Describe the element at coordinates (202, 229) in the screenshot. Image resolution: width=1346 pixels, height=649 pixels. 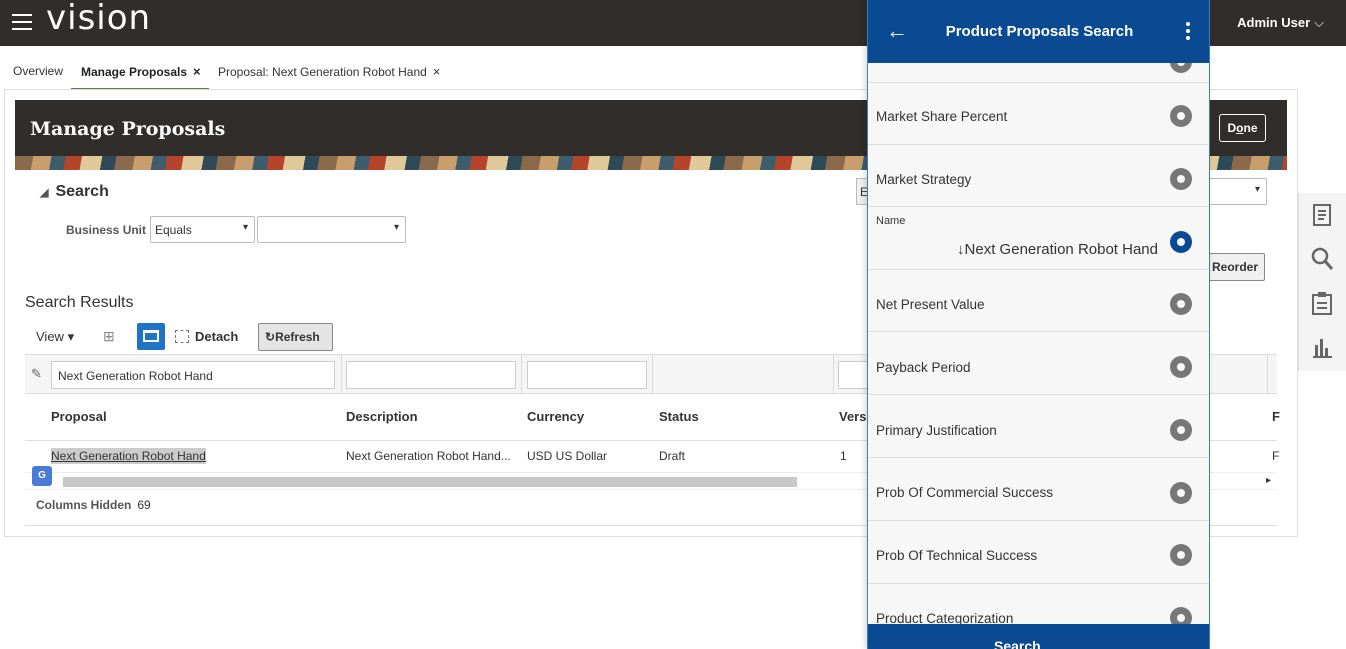
I see `business-unit-operator-select: Equals ▾` at that location.